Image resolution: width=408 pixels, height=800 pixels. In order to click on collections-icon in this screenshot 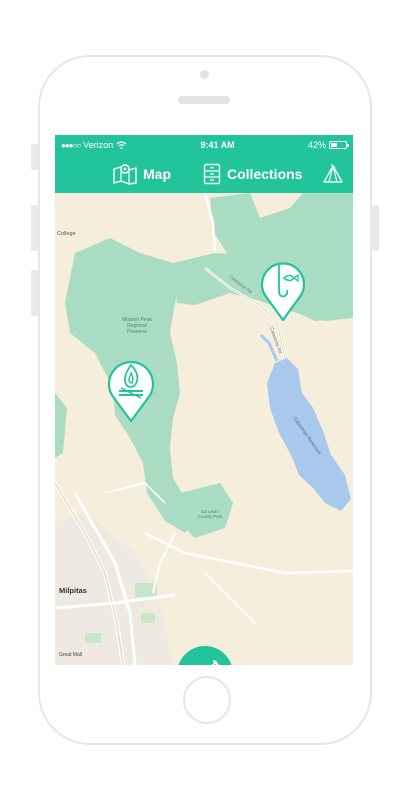, I will do `click(212, 174)`.